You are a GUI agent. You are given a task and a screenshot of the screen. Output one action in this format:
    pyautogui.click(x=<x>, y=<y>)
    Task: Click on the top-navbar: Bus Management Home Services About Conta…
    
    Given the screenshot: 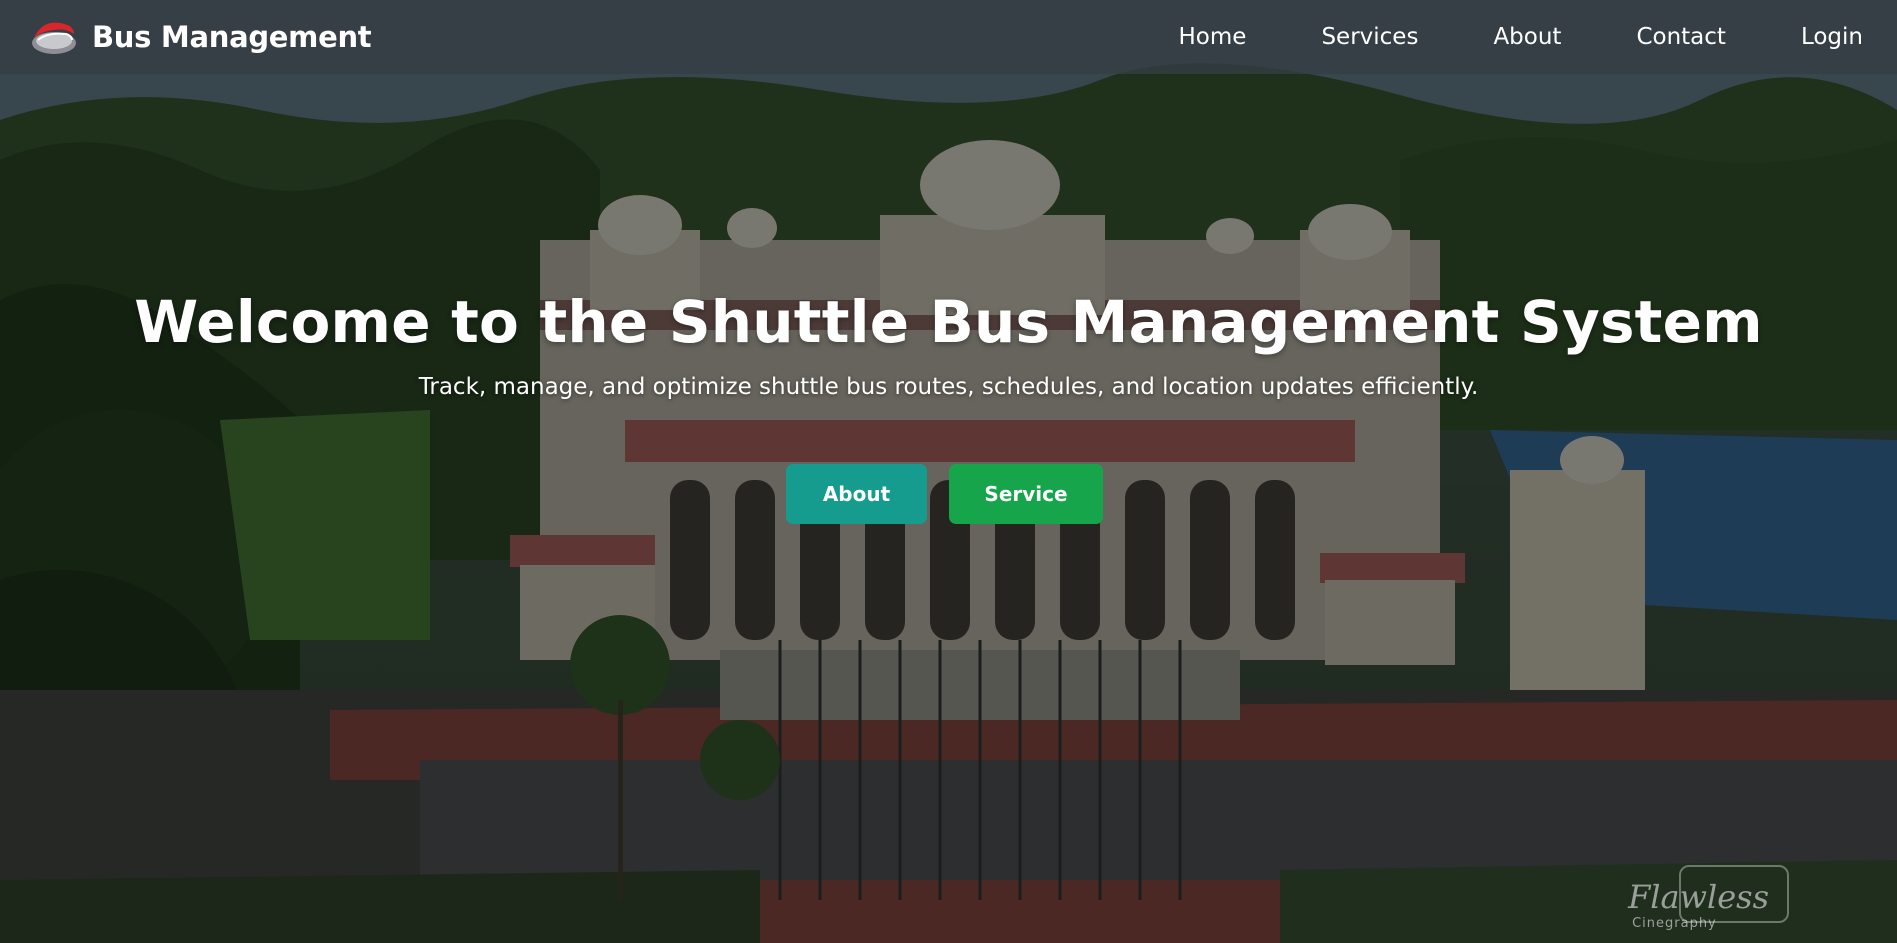 What is the action you would take?
    pyautogui.click(x=948, y=37)
    